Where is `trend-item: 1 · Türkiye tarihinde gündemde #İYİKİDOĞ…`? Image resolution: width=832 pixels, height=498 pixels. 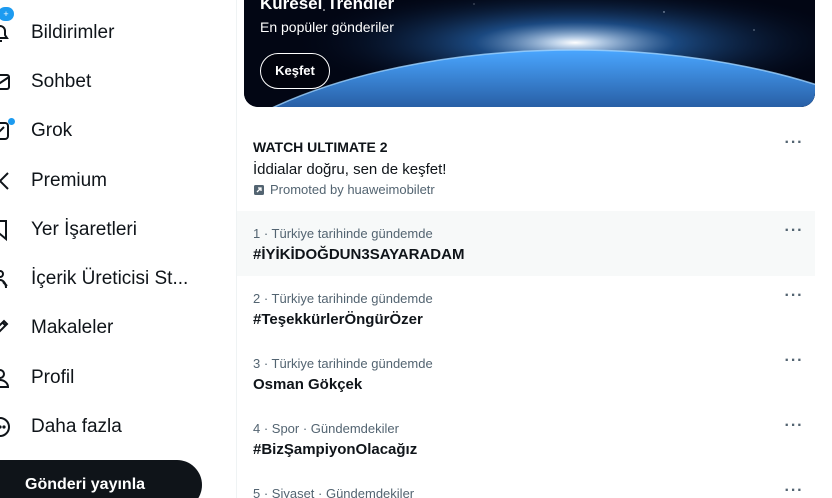
trend-item: 1 · Türkiye tarihinde gündemde #İYİKİDOĞ… is located at coordinates (526, 243).